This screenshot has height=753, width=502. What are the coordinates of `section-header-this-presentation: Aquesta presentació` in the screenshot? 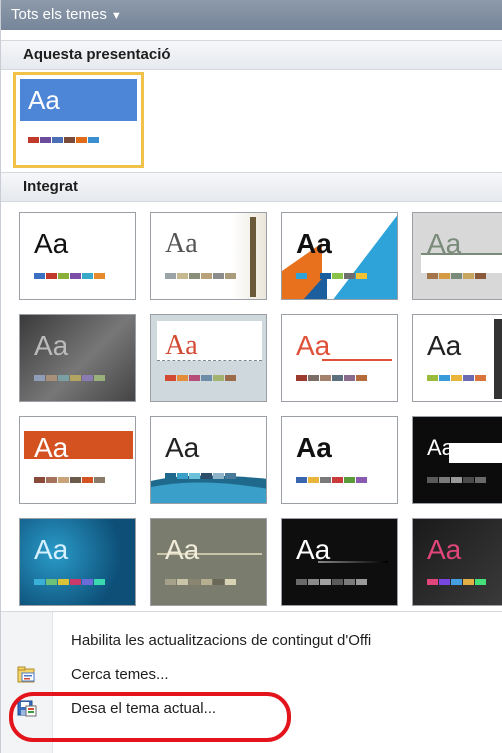 It's located at (251, 55).